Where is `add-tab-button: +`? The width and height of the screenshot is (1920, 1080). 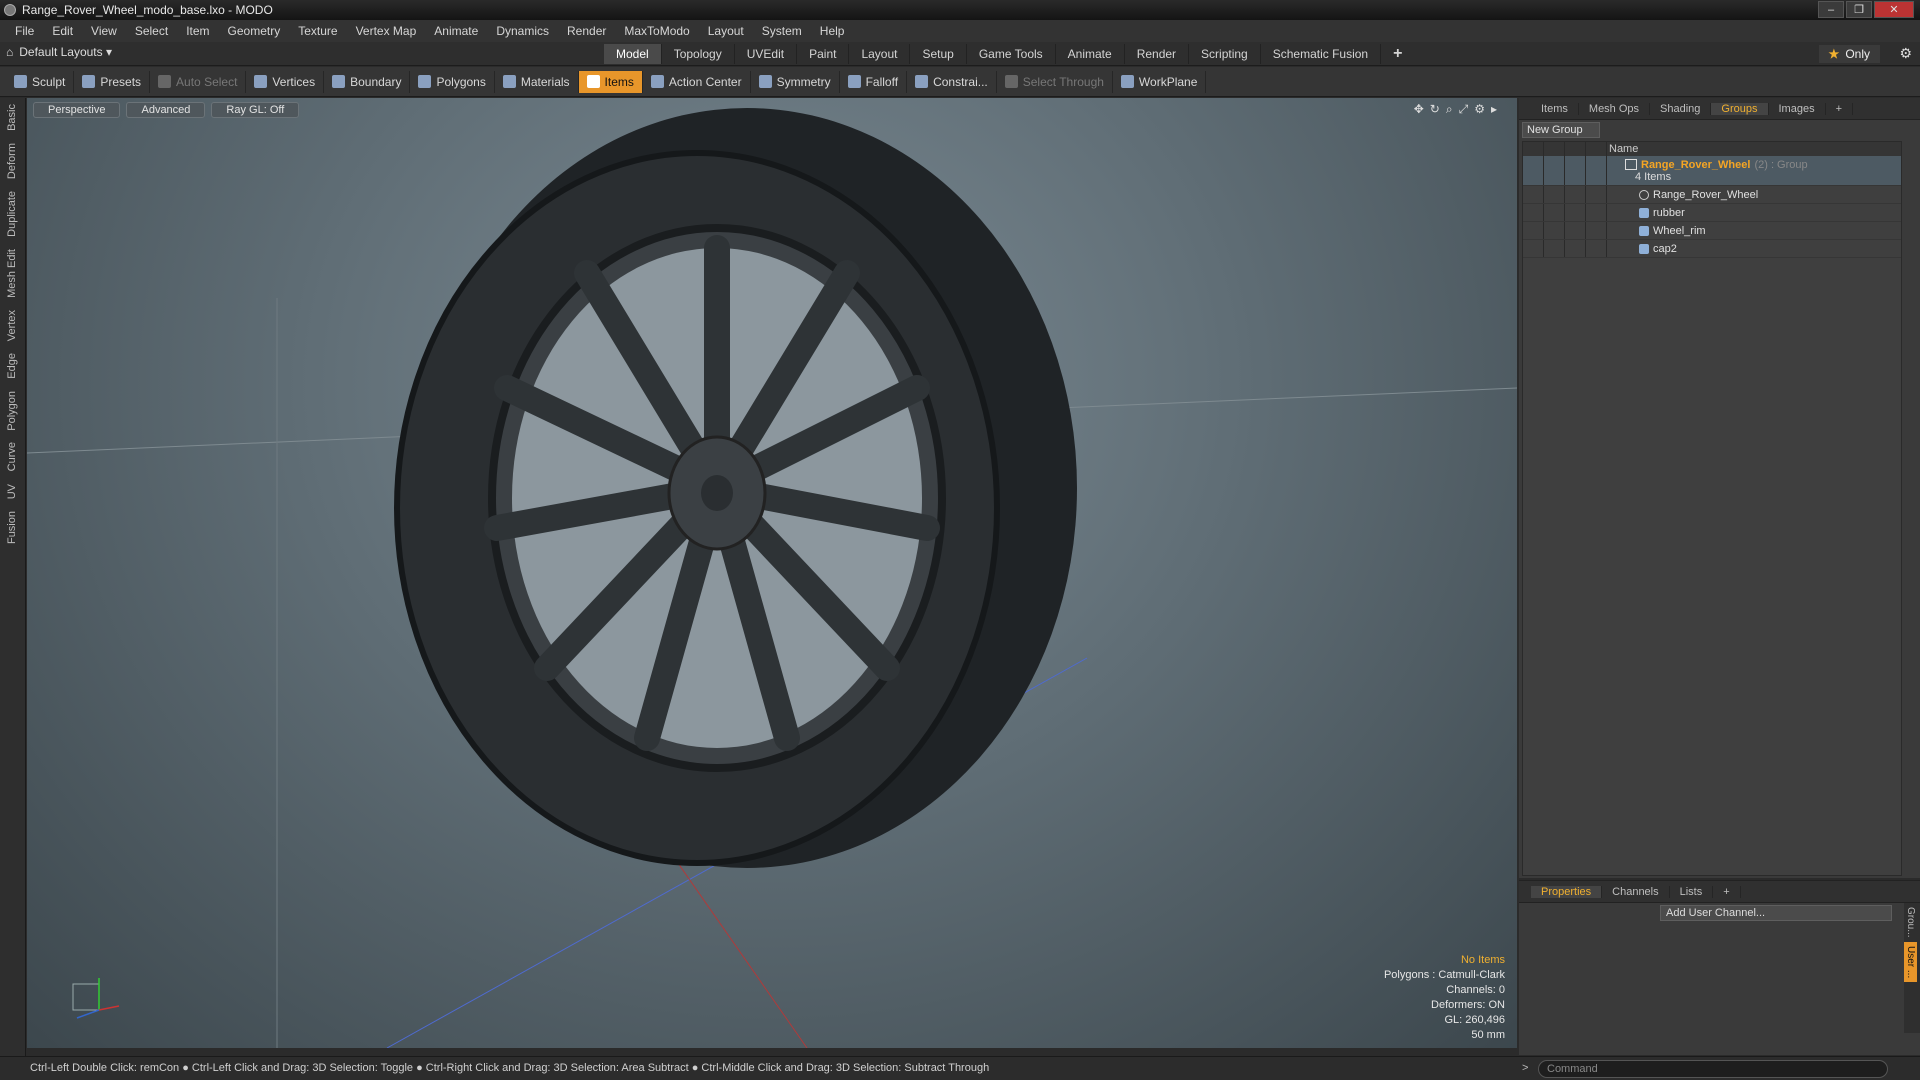 add-tab-button: + is located at coordinates (1397, 54).